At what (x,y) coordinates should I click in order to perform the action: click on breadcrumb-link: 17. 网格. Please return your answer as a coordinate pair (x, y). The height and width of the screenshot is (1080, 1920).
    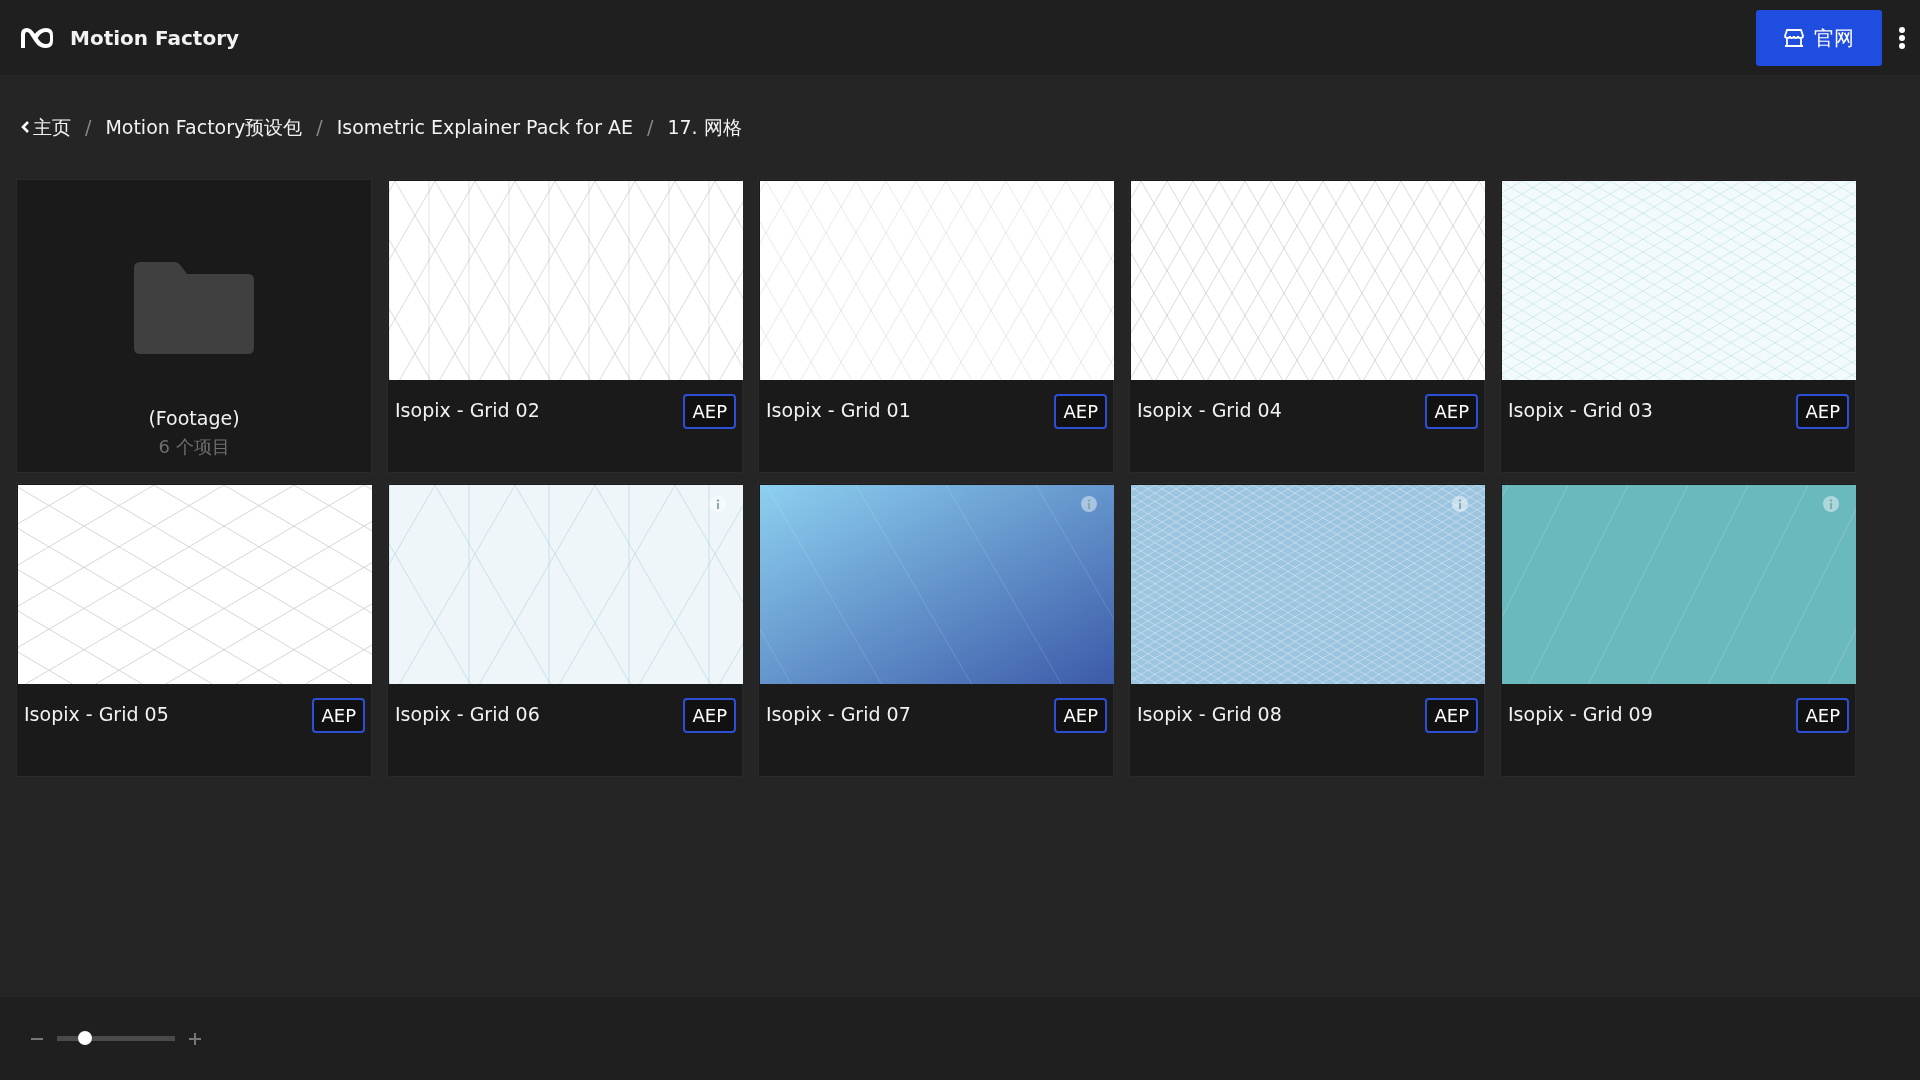
    Looking at the image, I should click on (704, 127).